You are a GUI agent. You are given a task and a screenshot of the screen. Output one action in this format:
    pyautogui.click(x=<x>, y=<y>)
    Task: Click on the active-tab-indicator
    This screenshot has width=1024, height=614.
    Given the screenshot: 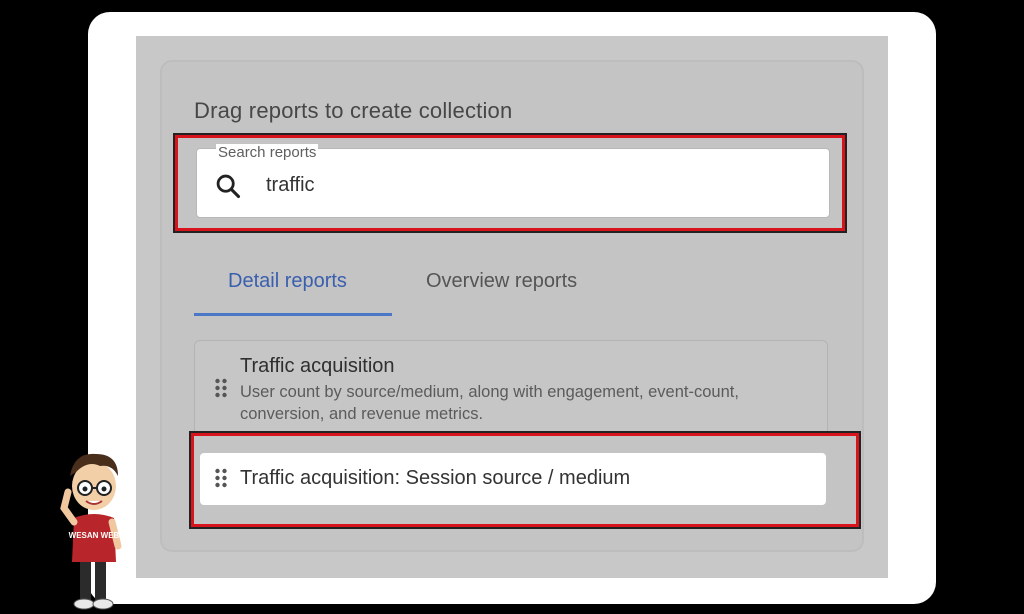 What is the action you would take?
    pyautogui.click(x=293, y=314)
    